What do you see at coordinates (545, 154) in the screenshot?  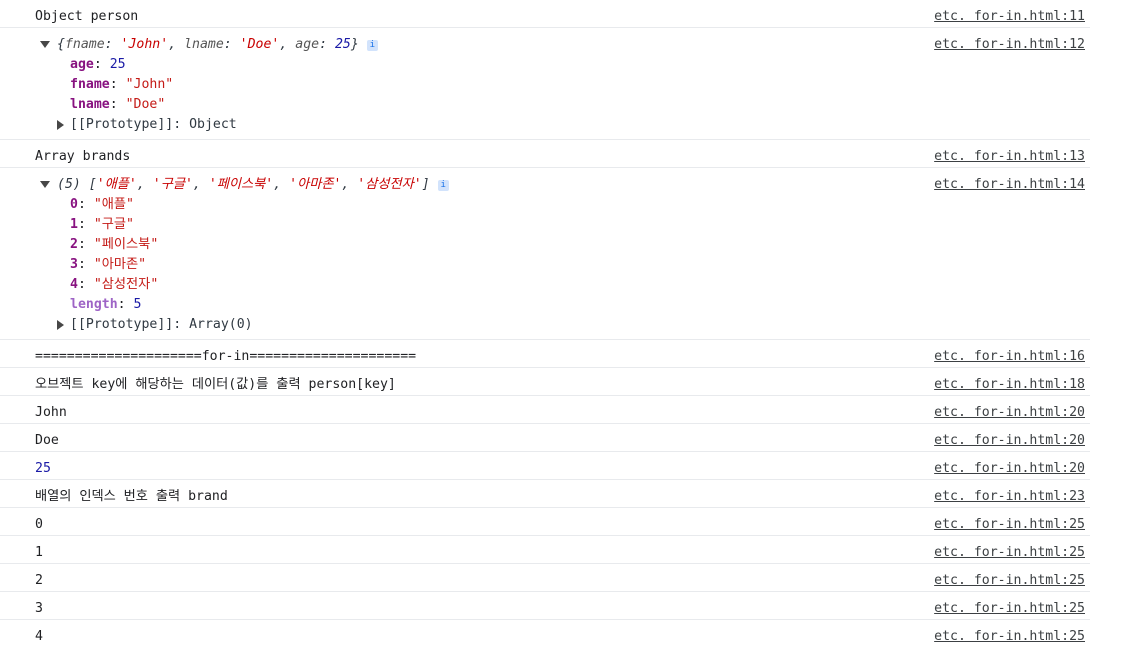 I see `console-message: Array brands etc. for-in.html:13` at bounding box center [545, 154].